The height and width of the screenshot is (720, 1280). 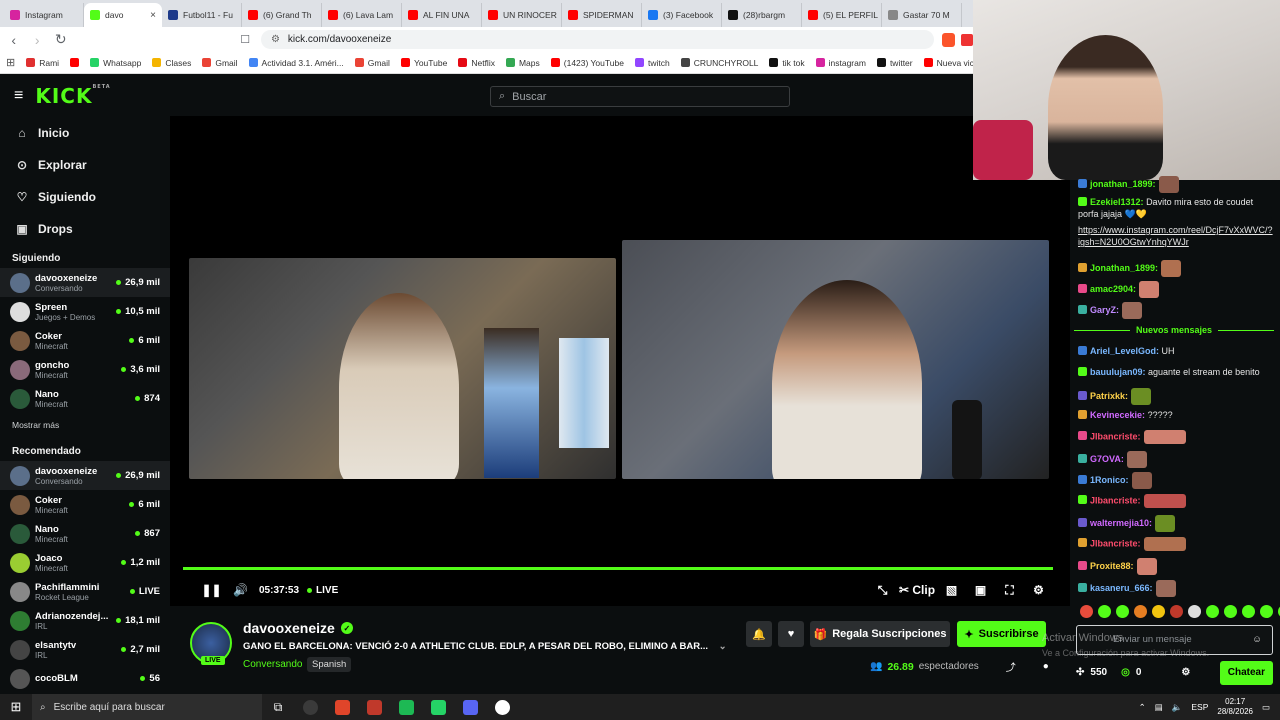 What do you see at coordinates (522, 63) in the screenshot?
I see `bookmark-item: Maps` at bounding box center [522, 63].